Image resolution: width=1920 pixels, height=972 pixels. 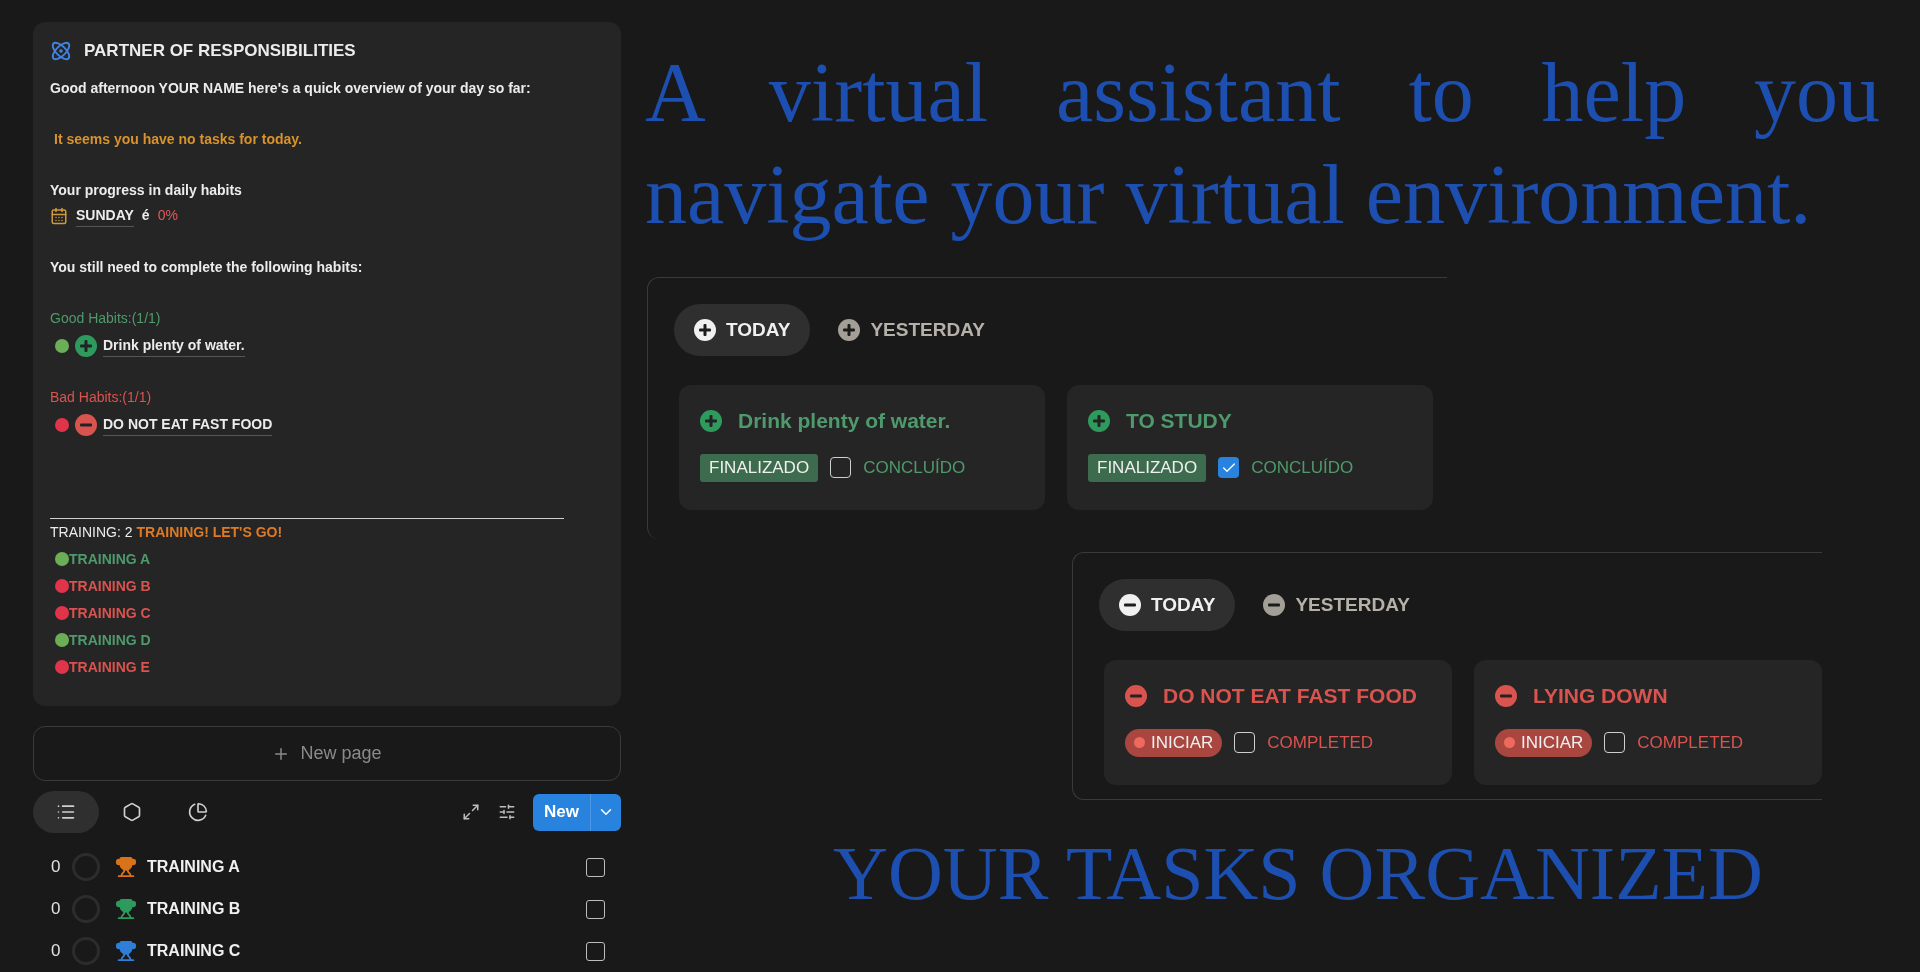 What do you see at coordinates (145, 215) in the screenshot?
I see `connector-text: é` at bounding box center [145, 215].